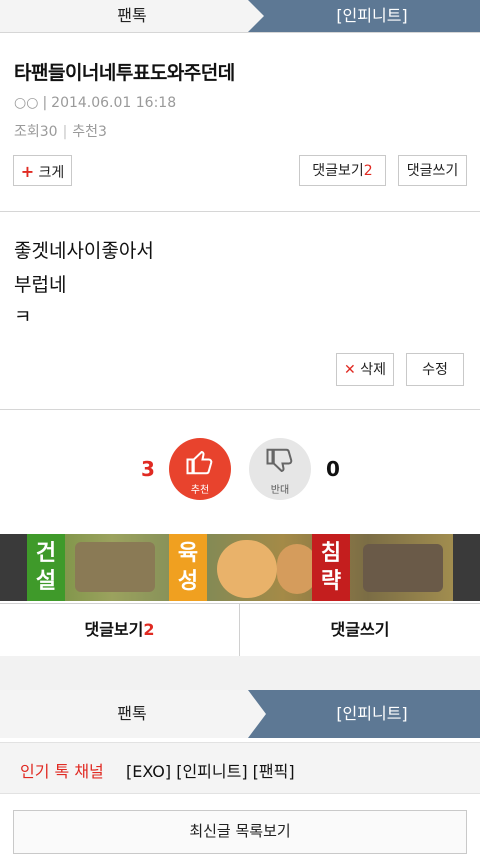 The width and height of the screenshot is (480, 854). Describe the element at coordinates (26, 103) in the screenshot. I see `author-name: ○○` at that location.